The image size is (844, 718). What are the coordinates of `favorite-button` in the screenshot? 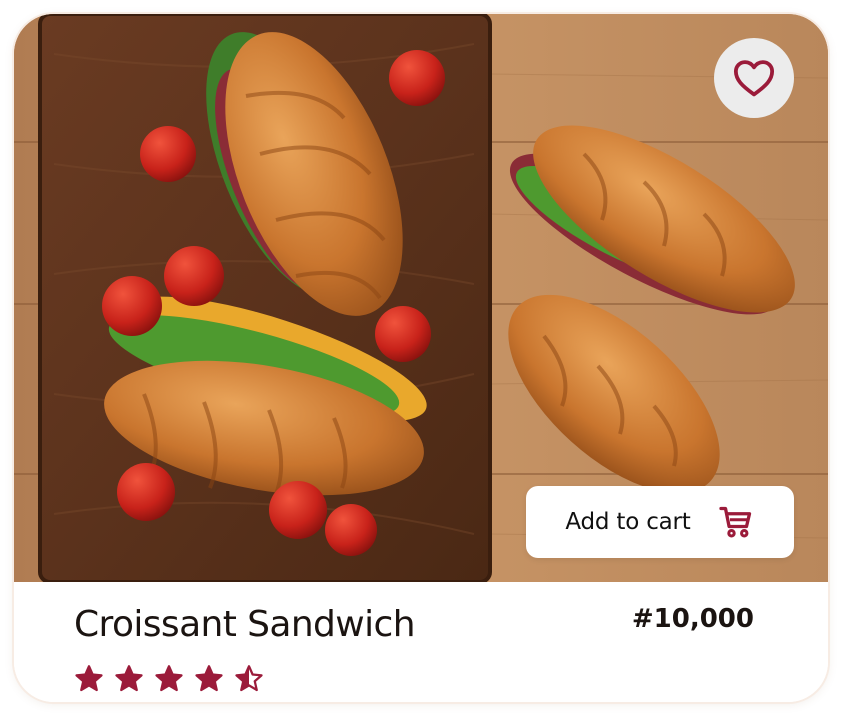 It's located at (754, 78).